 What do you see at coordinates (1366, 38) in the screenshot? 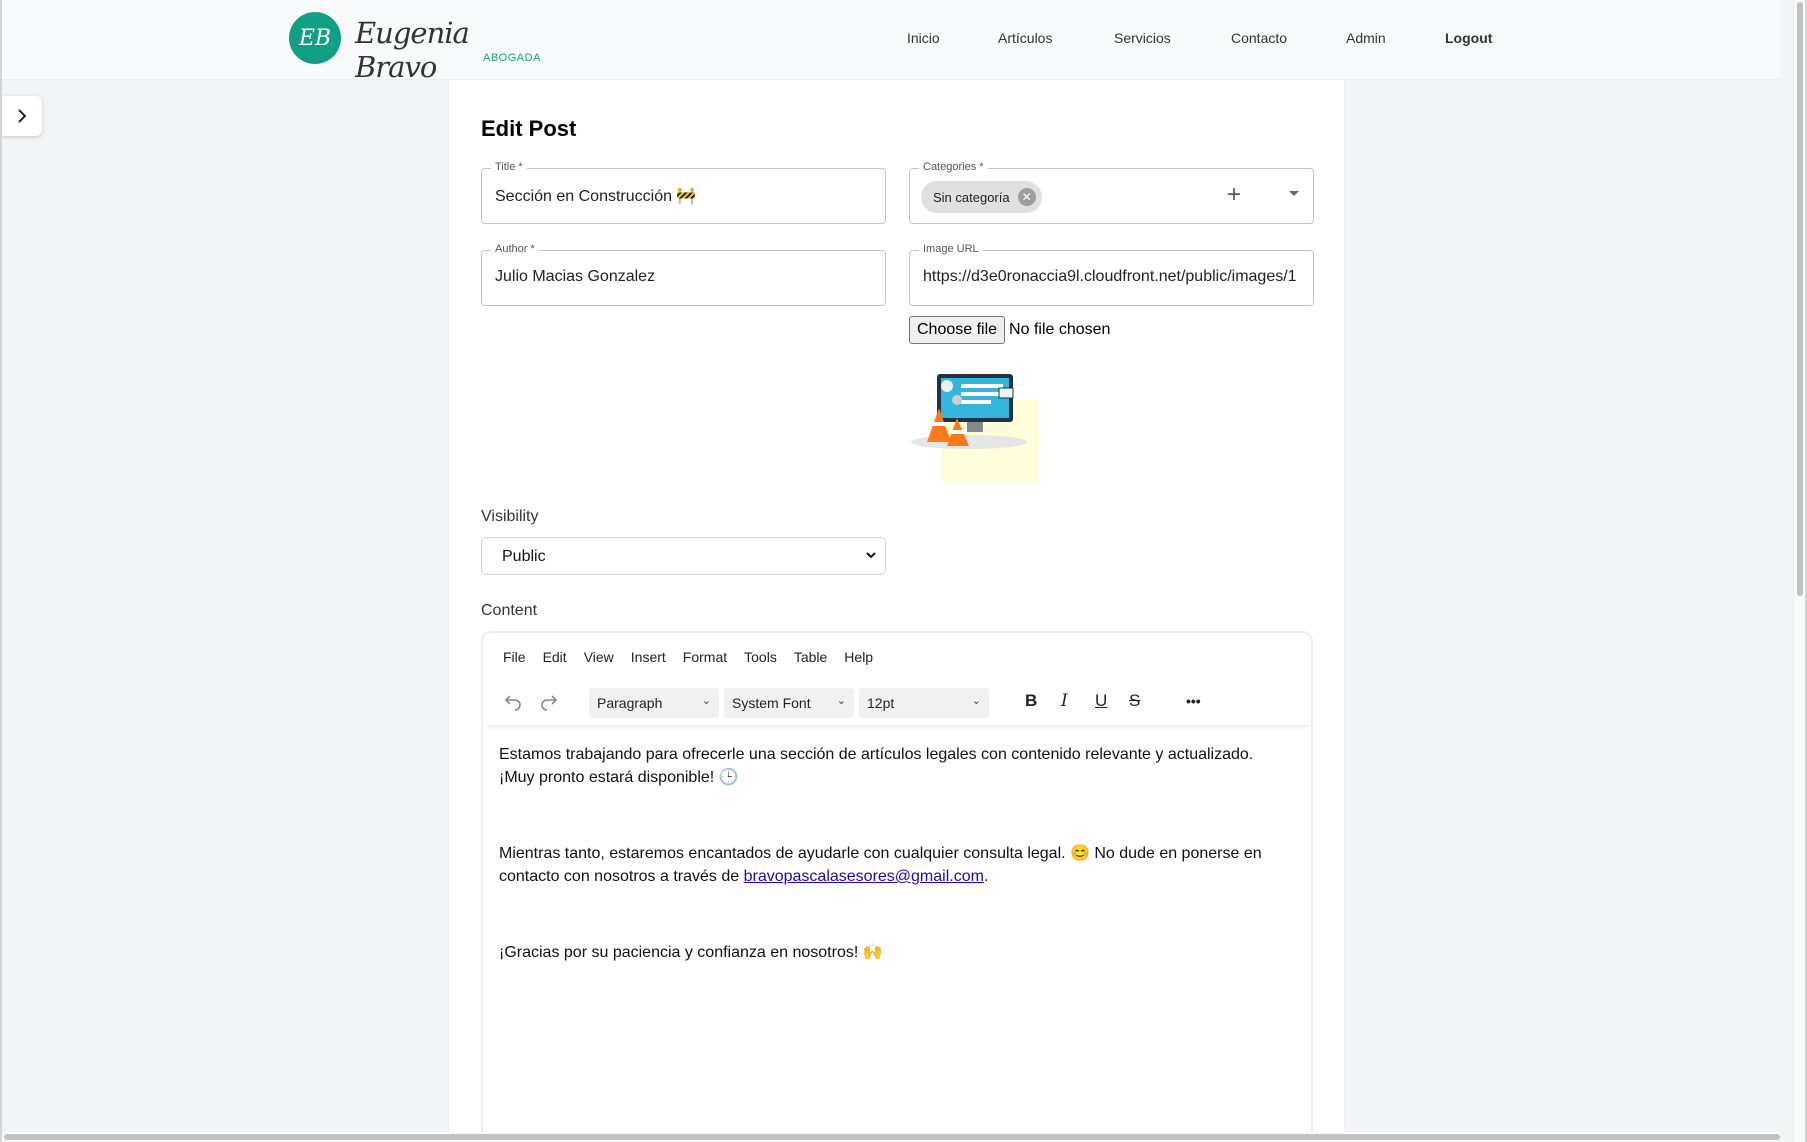
I see `nav-admin: Admin` at bounding box center [1366, 38].